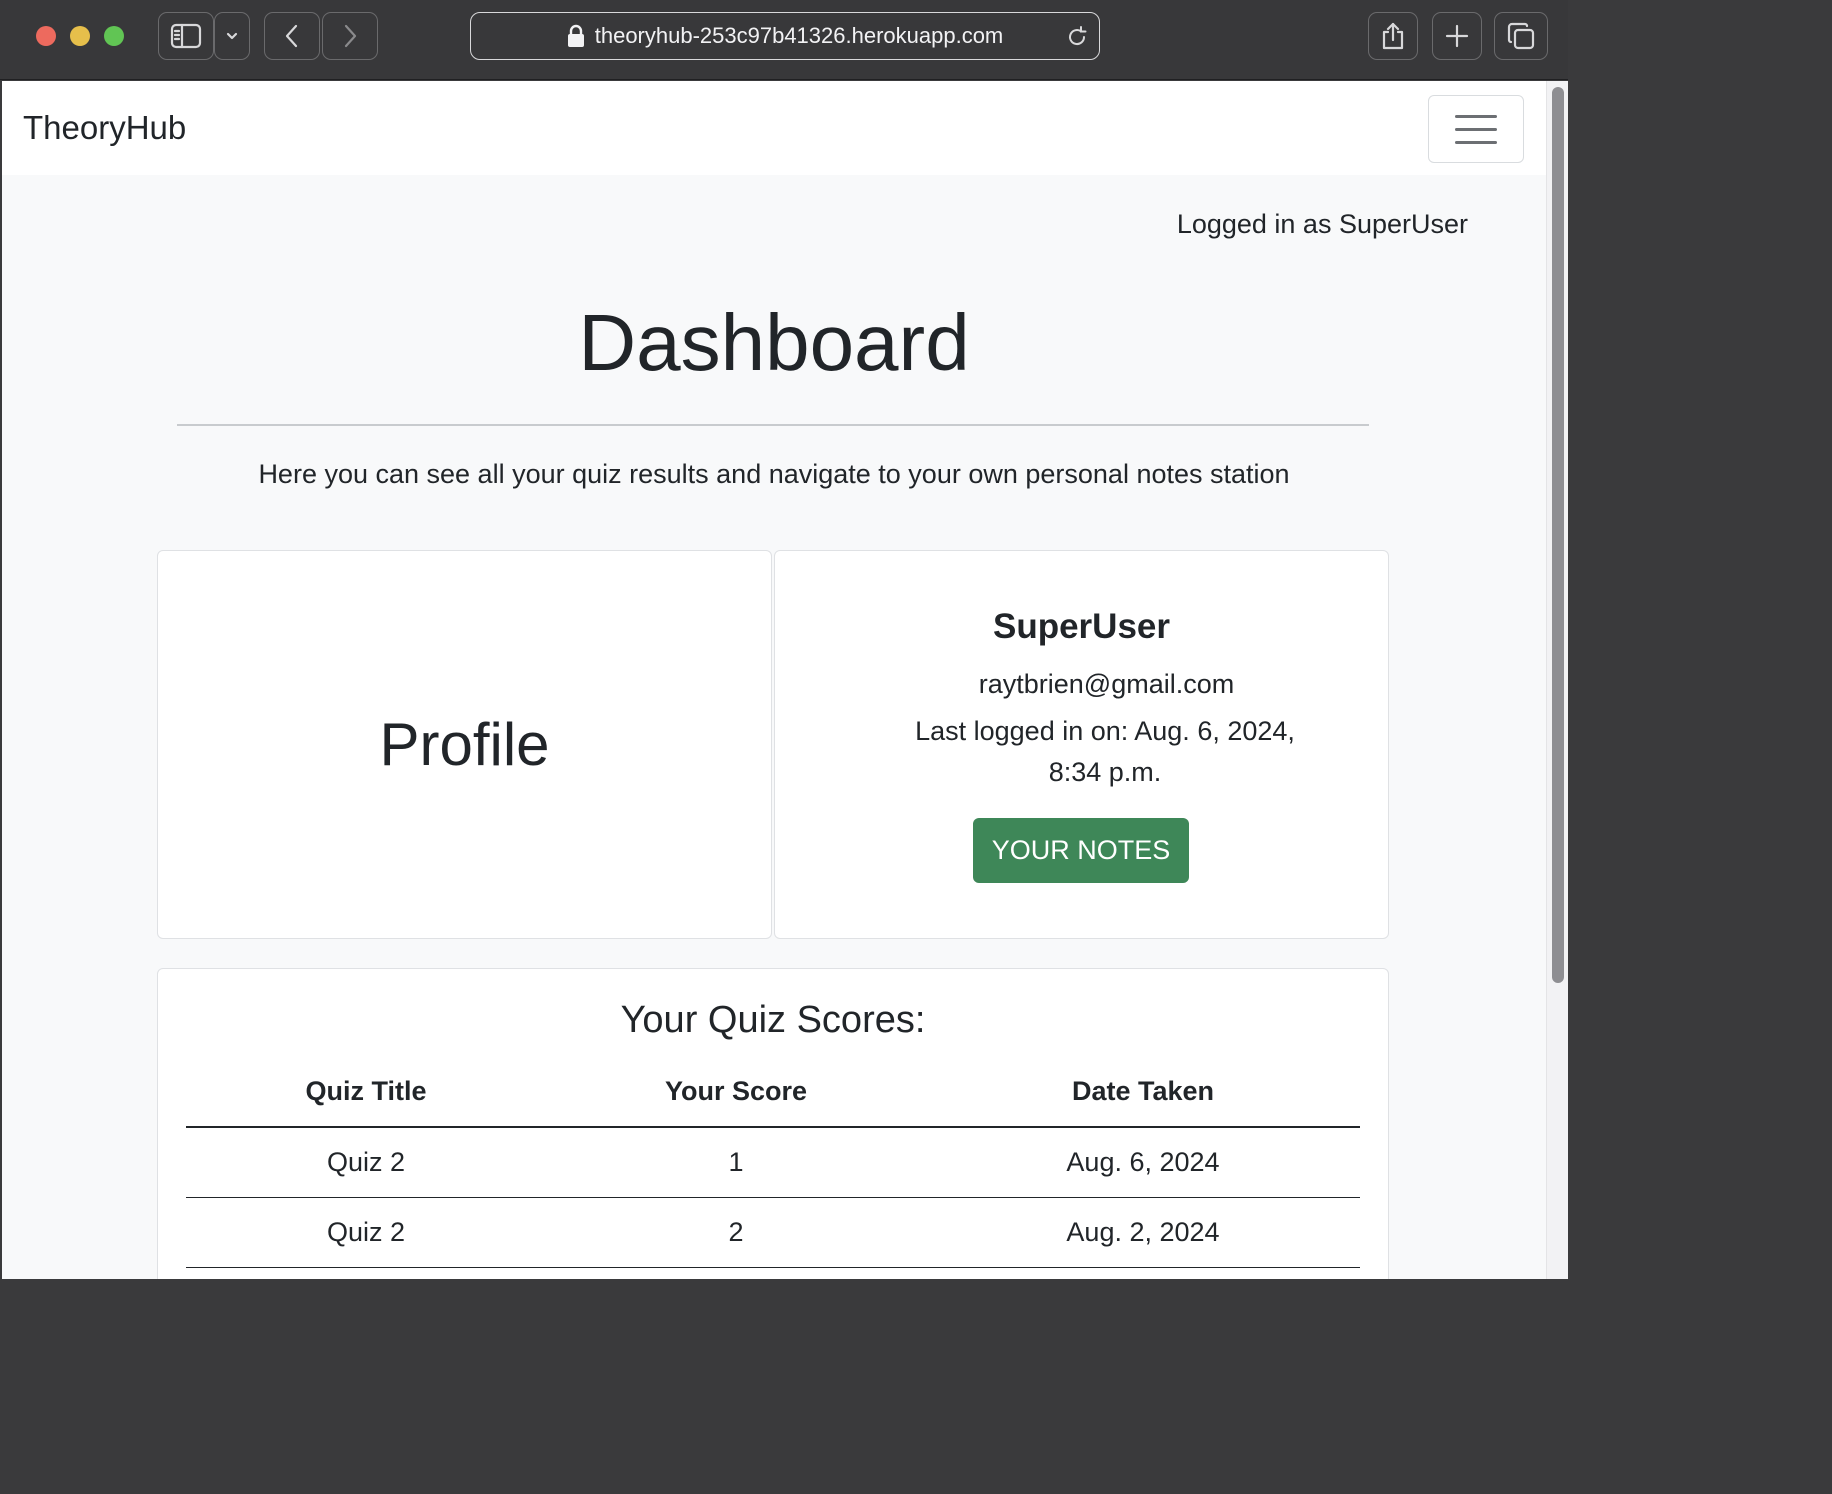 This screenshot has height=1494, width=1832. Describe the element at coordinates (1077, 40) in the screenshot. I see `reload-icon` at that location.